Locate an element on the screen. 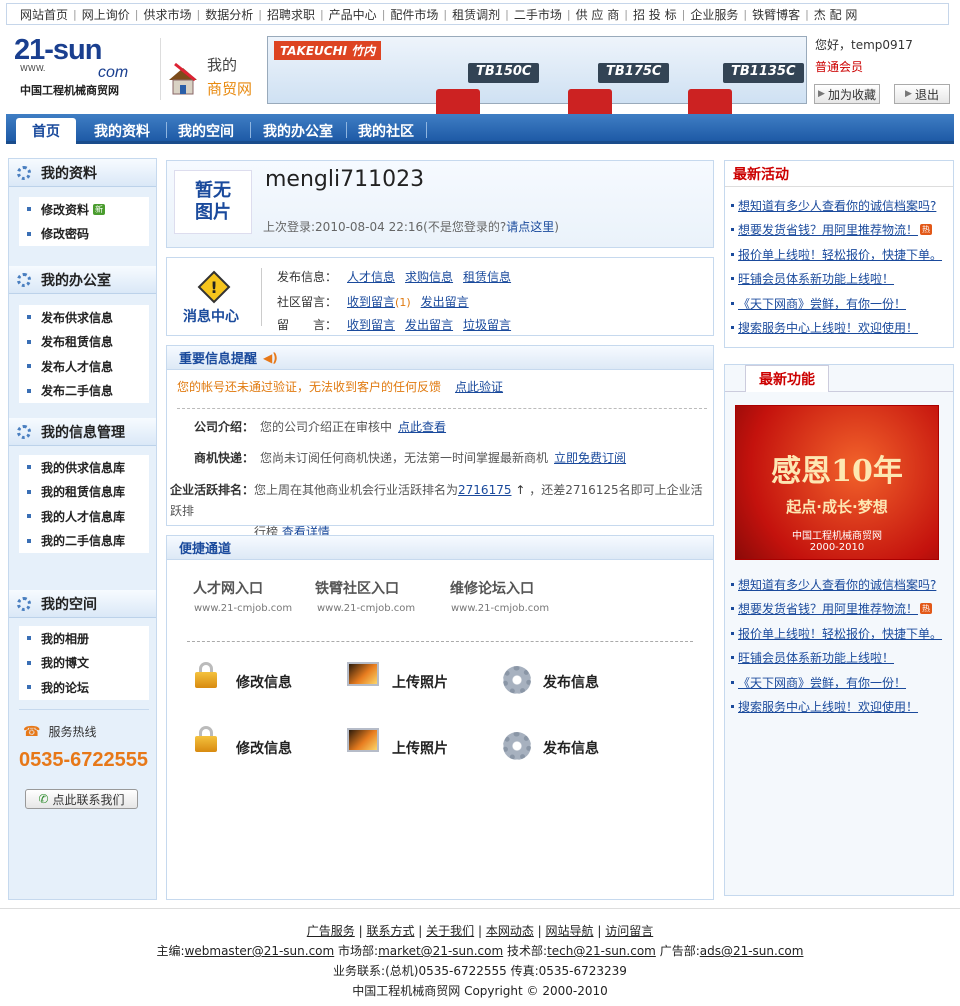  topnav-bidding: 招 投 标 is located at coordinates (655, 14).